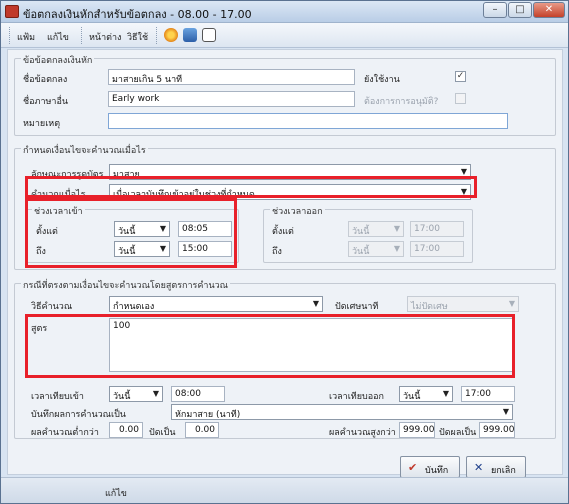  I want to click on method-value: กำหนดเอง, so click(134, 307).